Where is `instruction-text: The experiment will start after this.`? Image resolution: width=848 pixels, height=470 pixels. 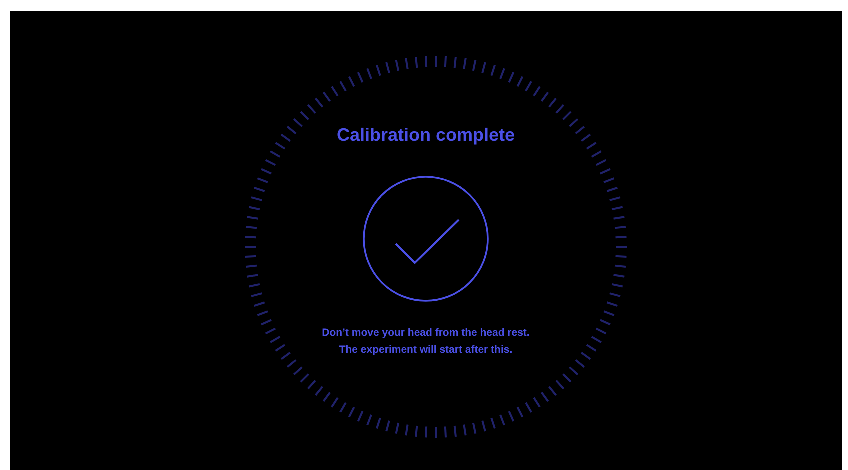
instruction-text: The experiment will start after this. is located at coordinates (426, 350).